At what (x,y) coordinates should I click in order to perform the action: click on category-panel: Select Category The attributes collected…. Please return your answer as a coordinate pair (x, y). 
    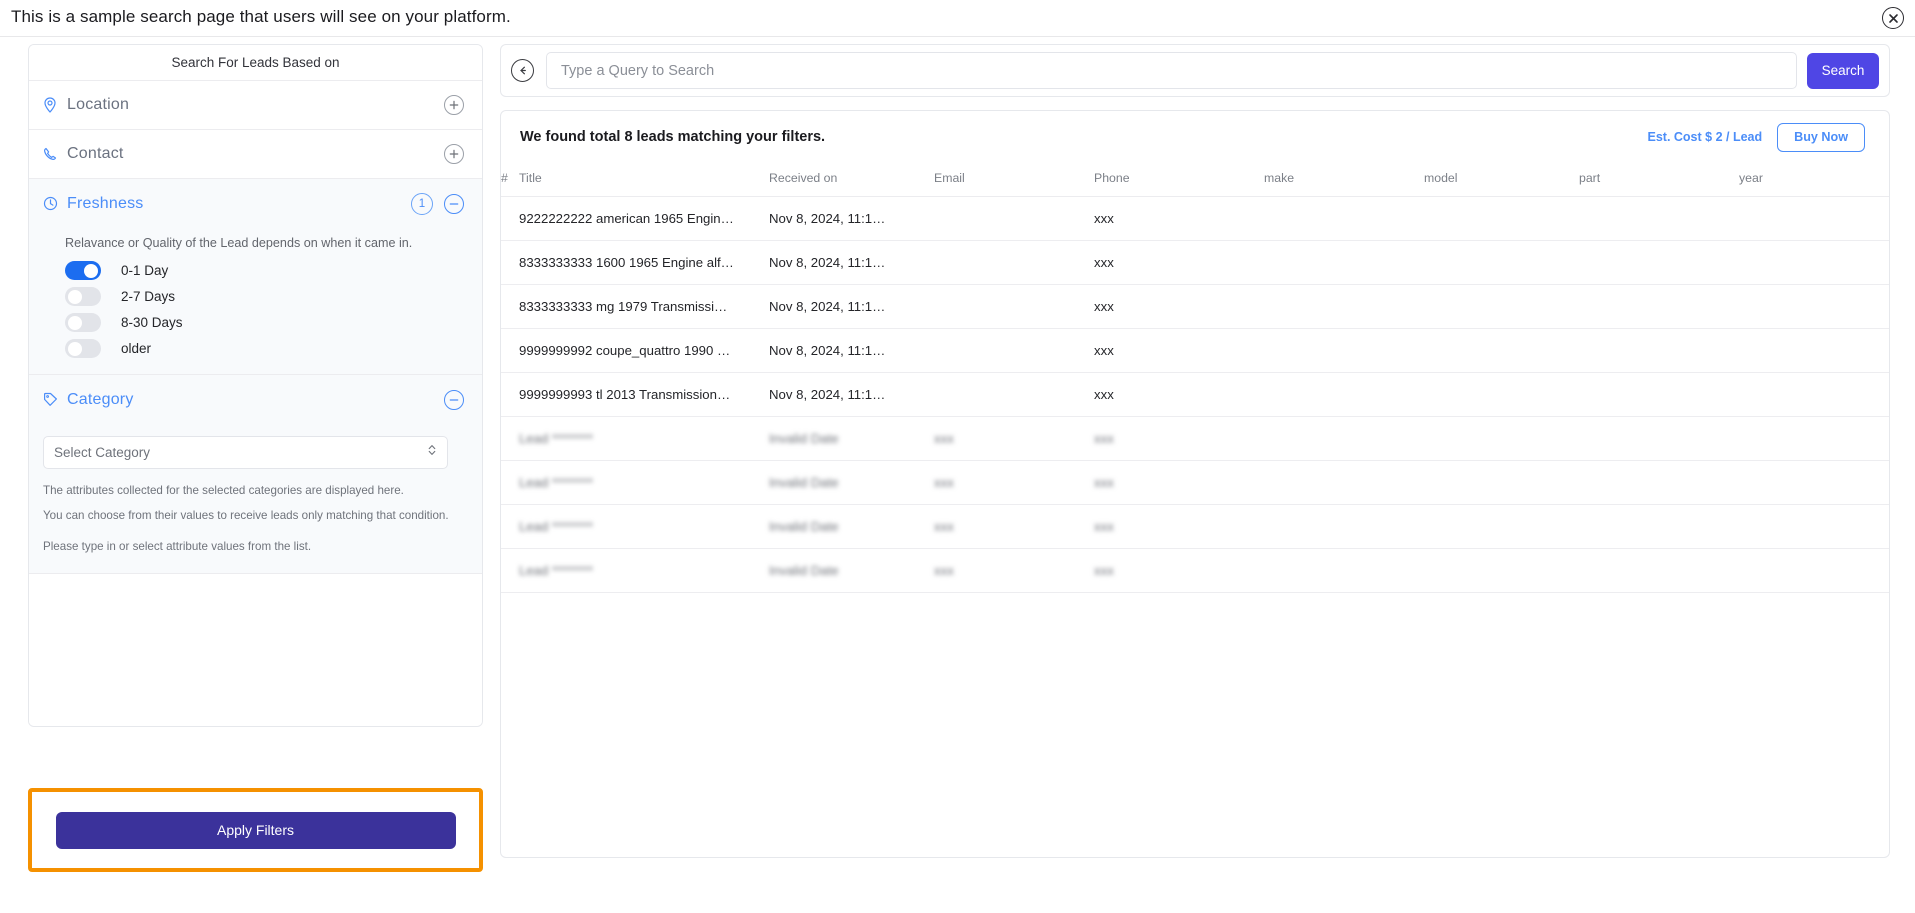
    Looking at the image, I should click on (255, 499).